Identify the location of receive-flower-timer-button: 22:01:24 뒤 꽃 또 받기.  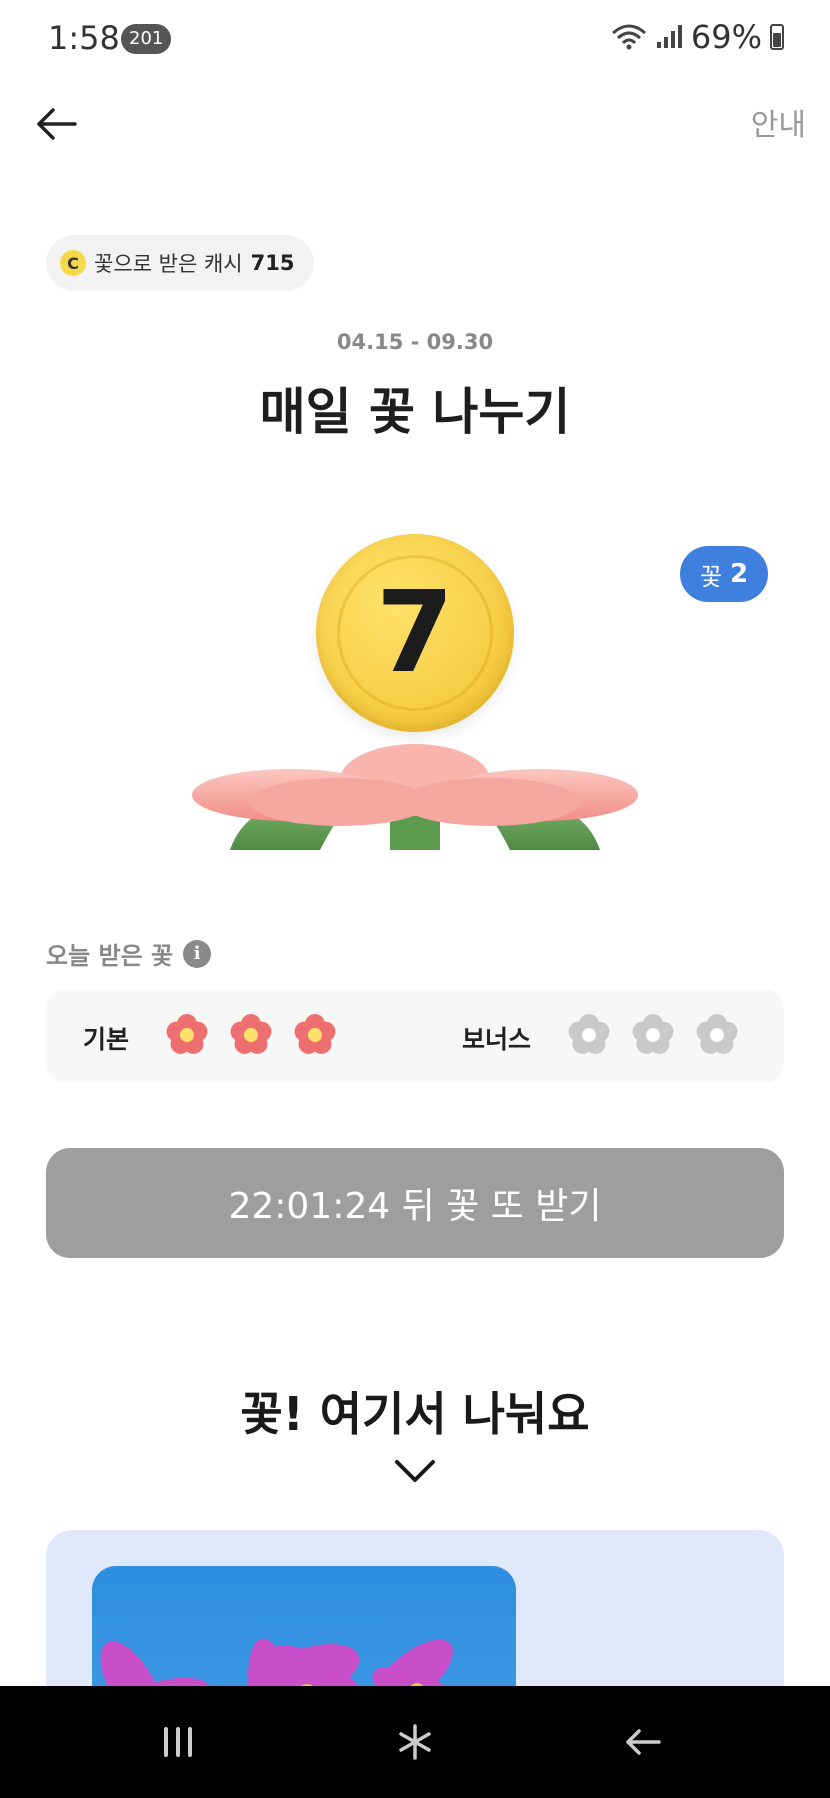
(415, 1203).